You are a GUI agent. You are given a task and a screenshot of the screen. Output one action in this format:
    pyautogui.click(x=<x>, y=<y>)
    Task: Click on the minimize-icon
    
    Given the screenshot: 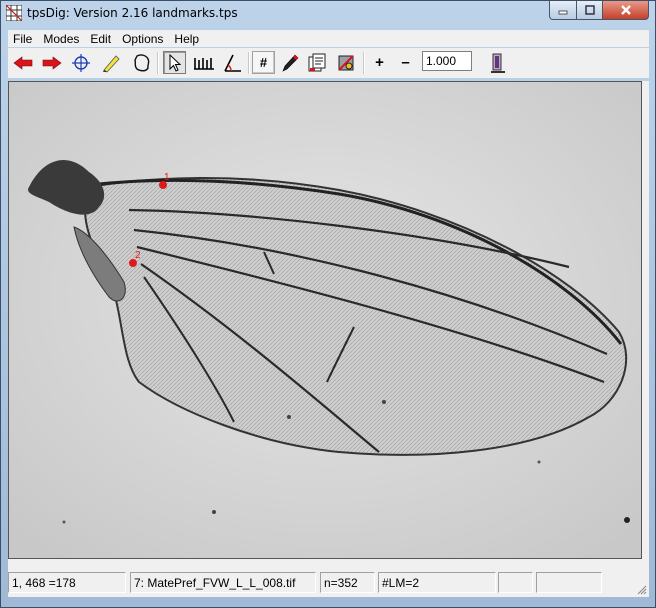 What is the action you would take?
    pyautogui.click(x=563, y=12)
    